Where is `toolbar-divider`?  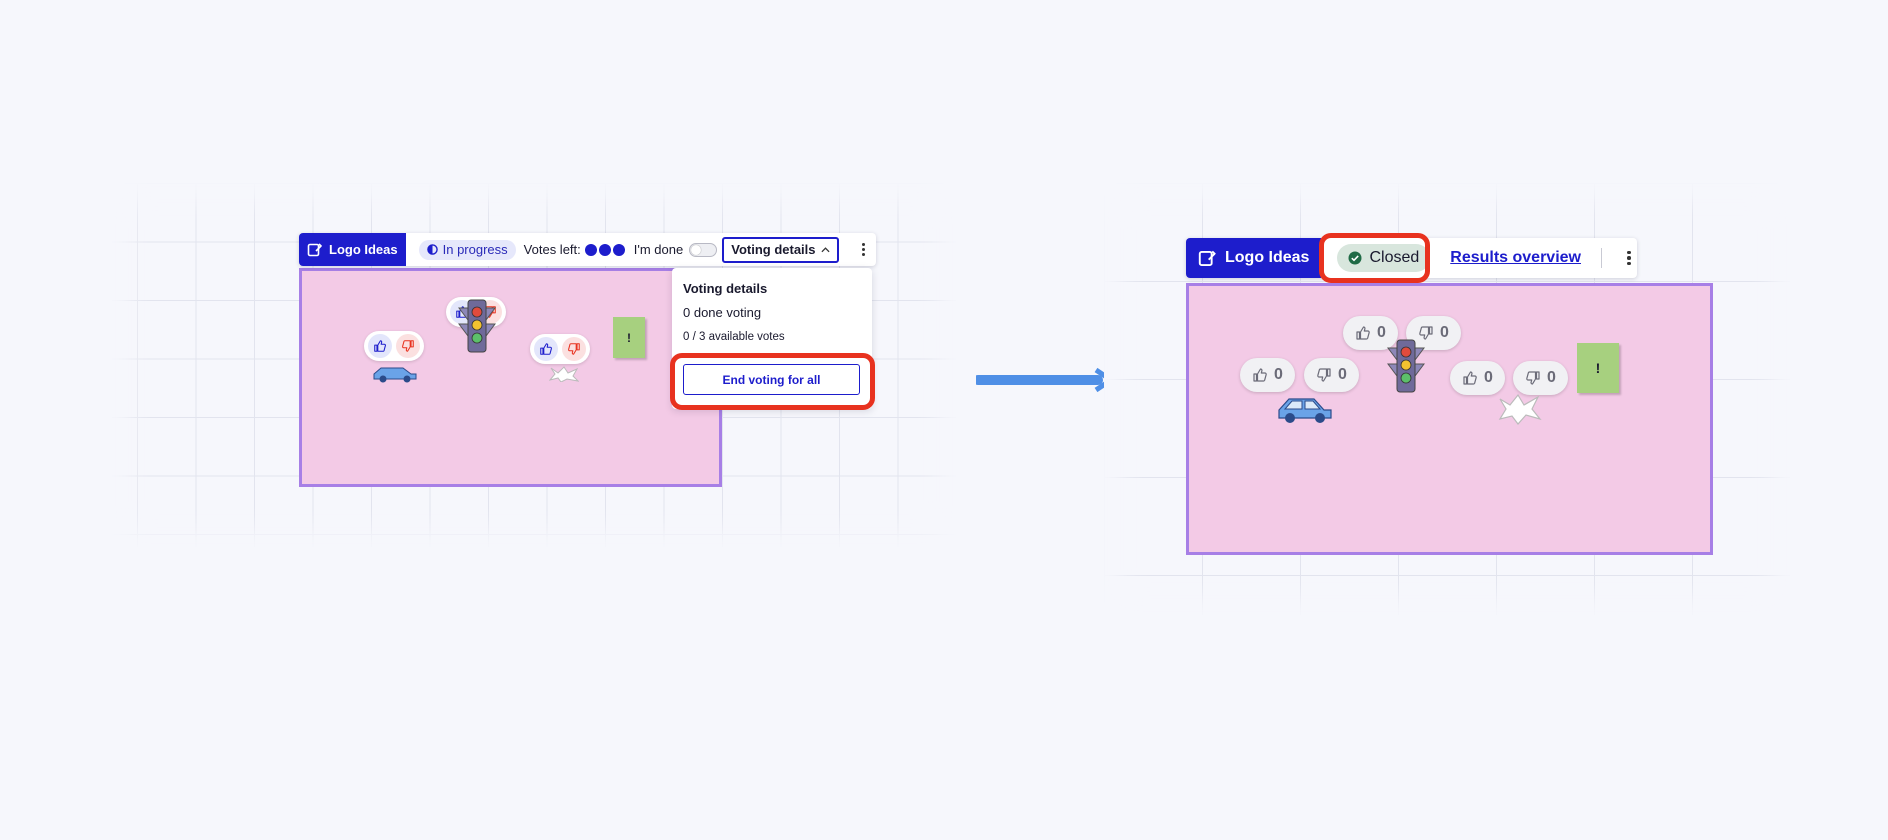
toolbar-divider is located at coordinates (1601, 258).